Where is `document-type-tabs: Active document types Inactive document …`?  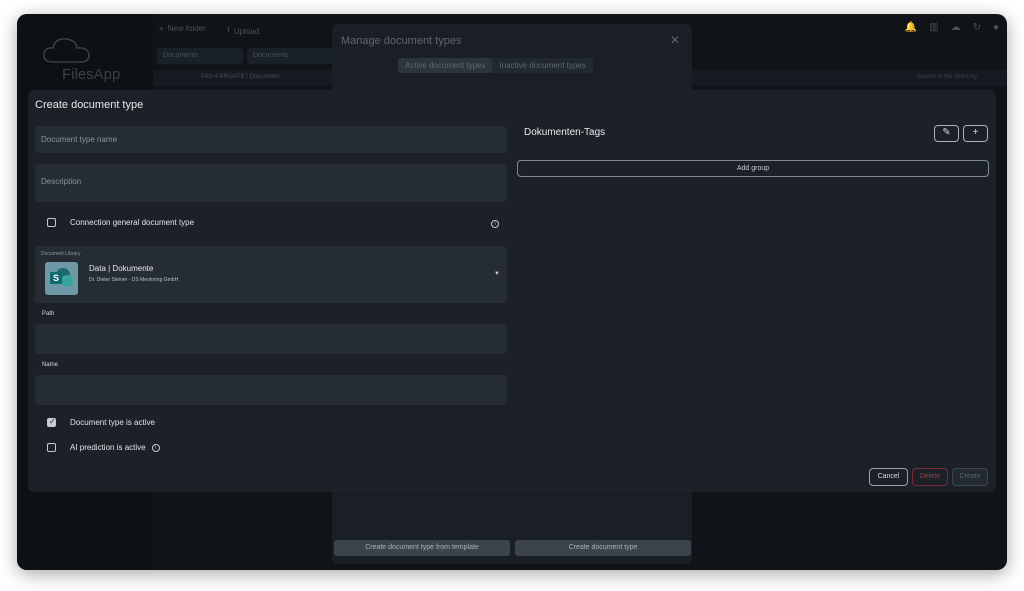
document-type-tabs: Active document types Inactive document … is located at coordinates (495, 65).